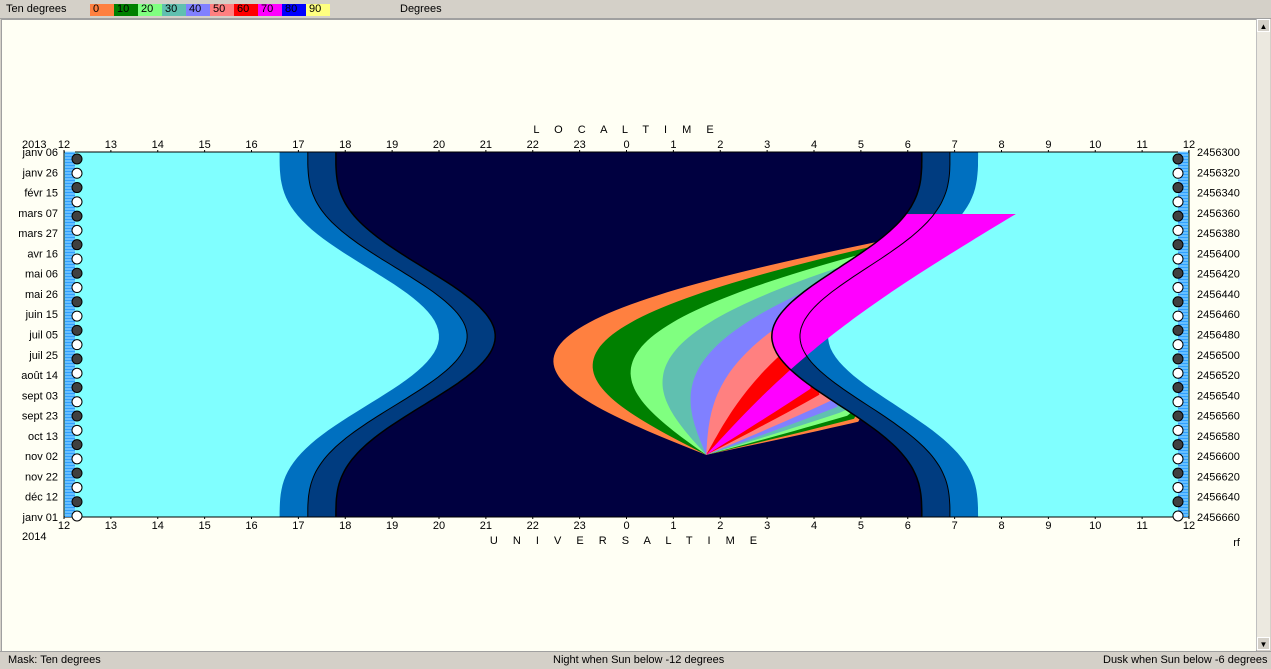 The width and height of the screenshot is (1271, 669). What do you see at coordinates (814, 526) in the screenshot?
I see `bottom-tick-label: 4` at bounding box center [814, 526].